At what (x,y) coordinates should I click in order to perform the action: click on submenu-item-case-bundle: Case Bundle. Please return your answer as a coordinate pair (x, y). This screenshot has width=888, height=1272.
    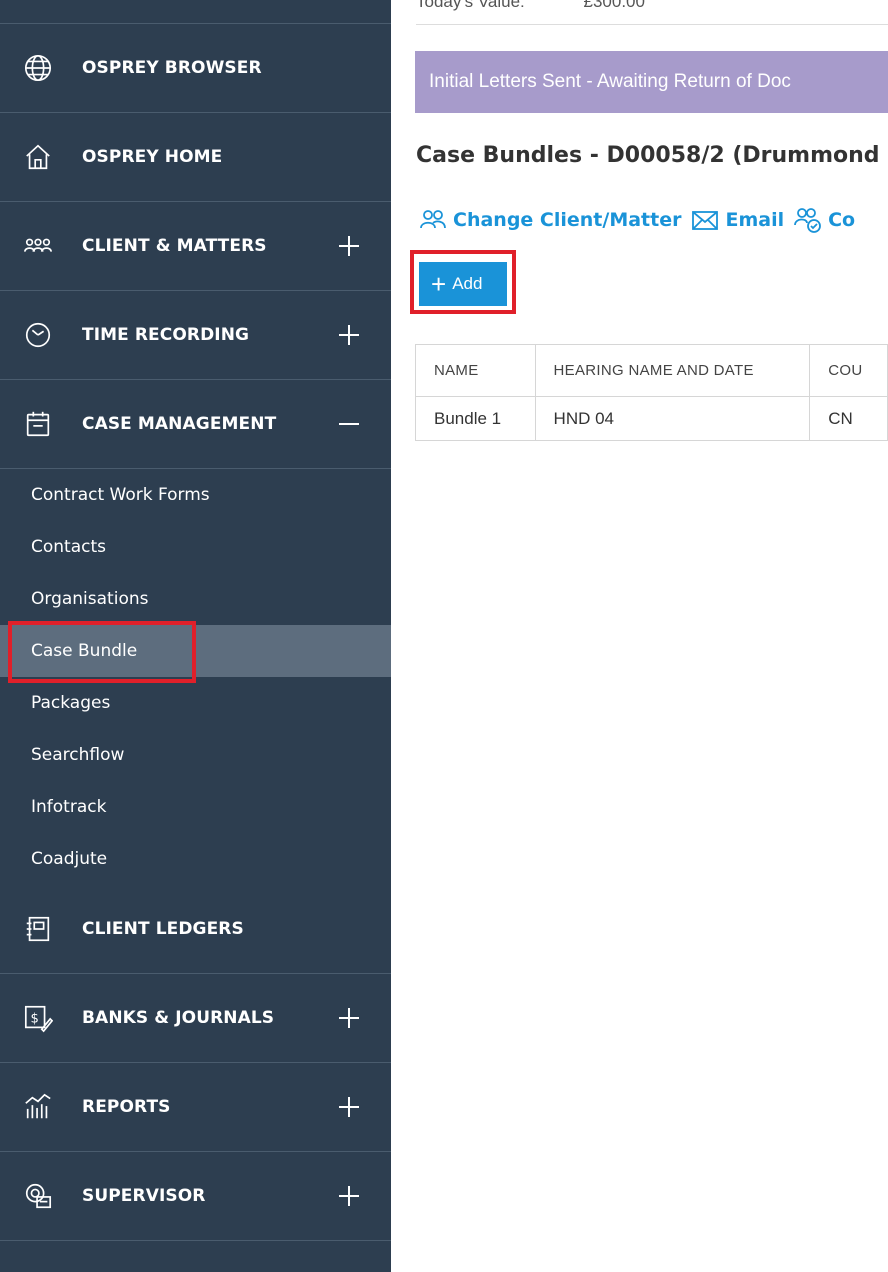
    Looking at the image, I should click on (195, 651).